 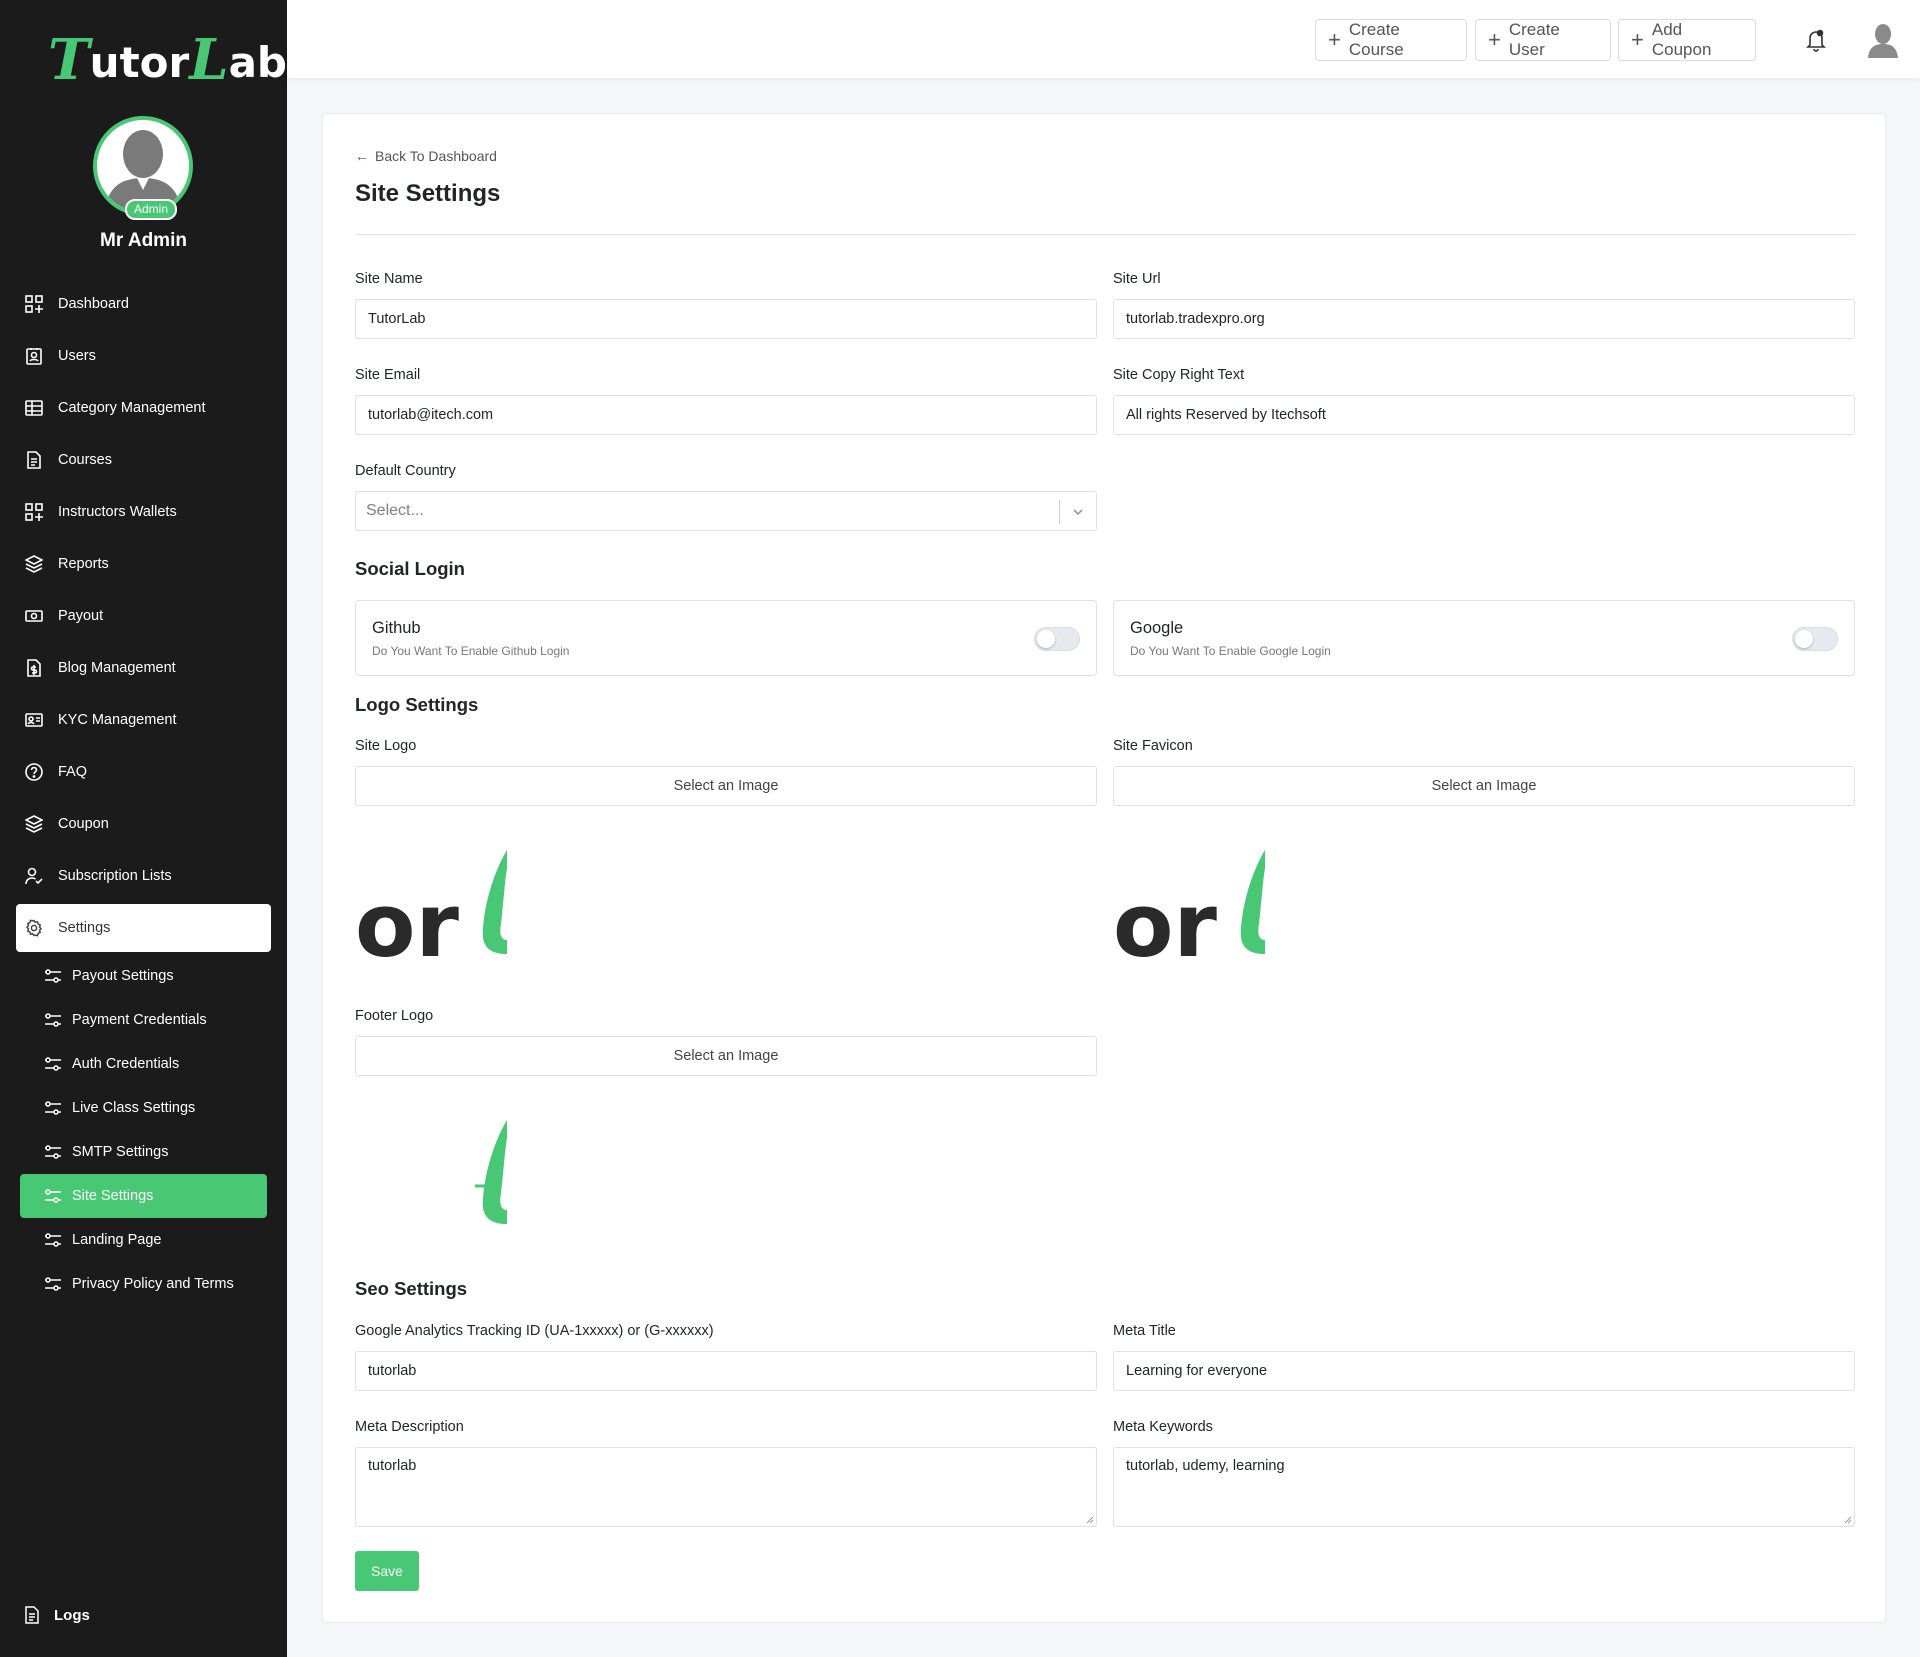 I want to click on meta-description-textarea: tutorlab, so click(x=726, y=1487).